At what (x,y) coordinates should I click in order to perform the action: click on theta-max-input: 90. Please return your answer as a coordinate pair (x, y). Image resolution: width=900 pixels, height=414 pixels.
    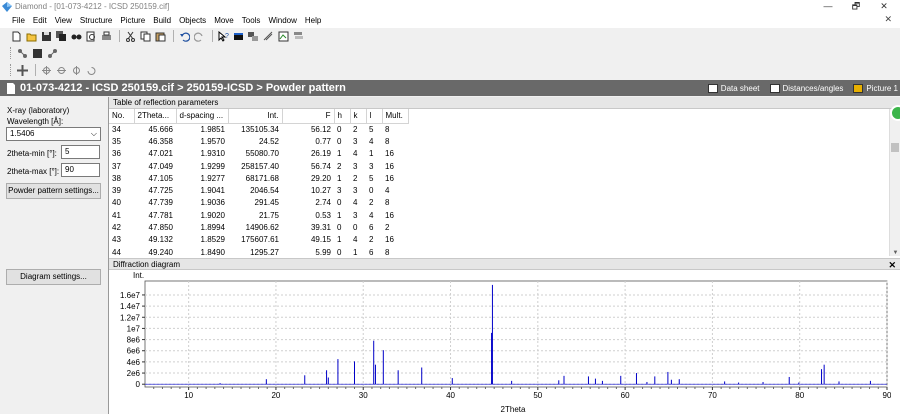
    Looking at the image, I should click on (80, 170).